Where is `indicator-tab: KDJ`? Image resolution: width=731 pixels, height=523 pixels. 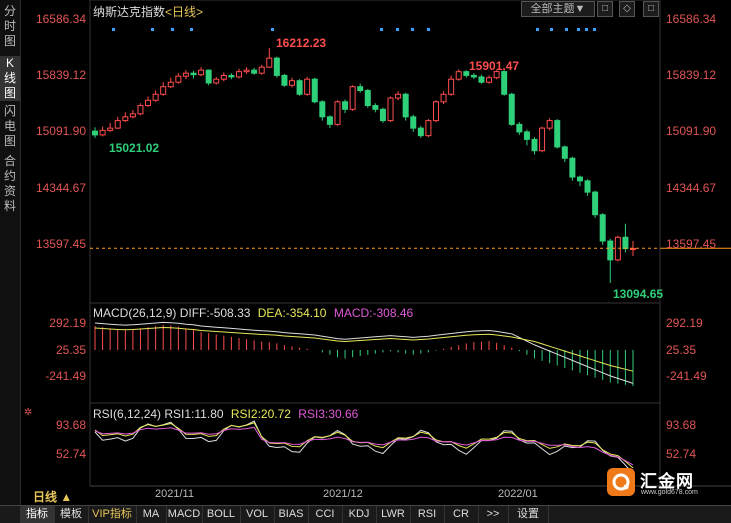
indicator-tab: KDJ is located at coordinates (359, 514).